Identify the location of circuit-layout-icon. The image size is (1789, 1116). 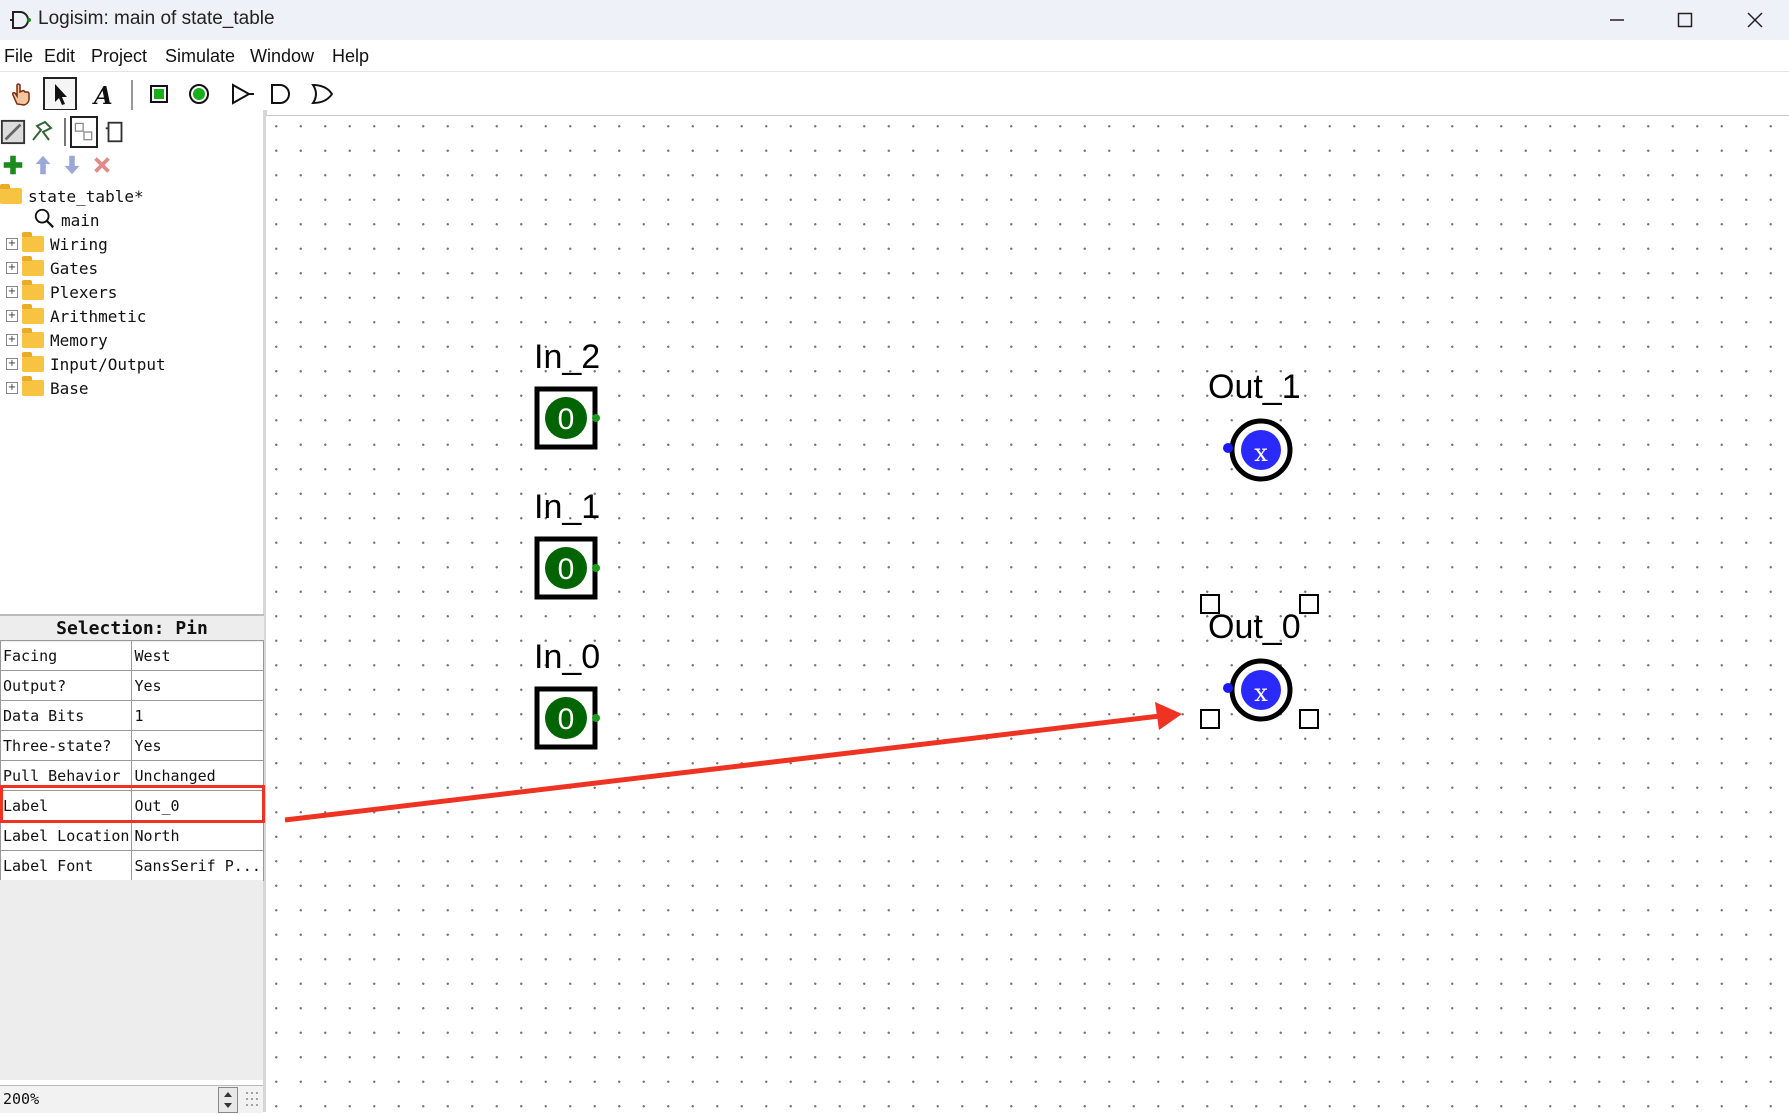
(83, 131).